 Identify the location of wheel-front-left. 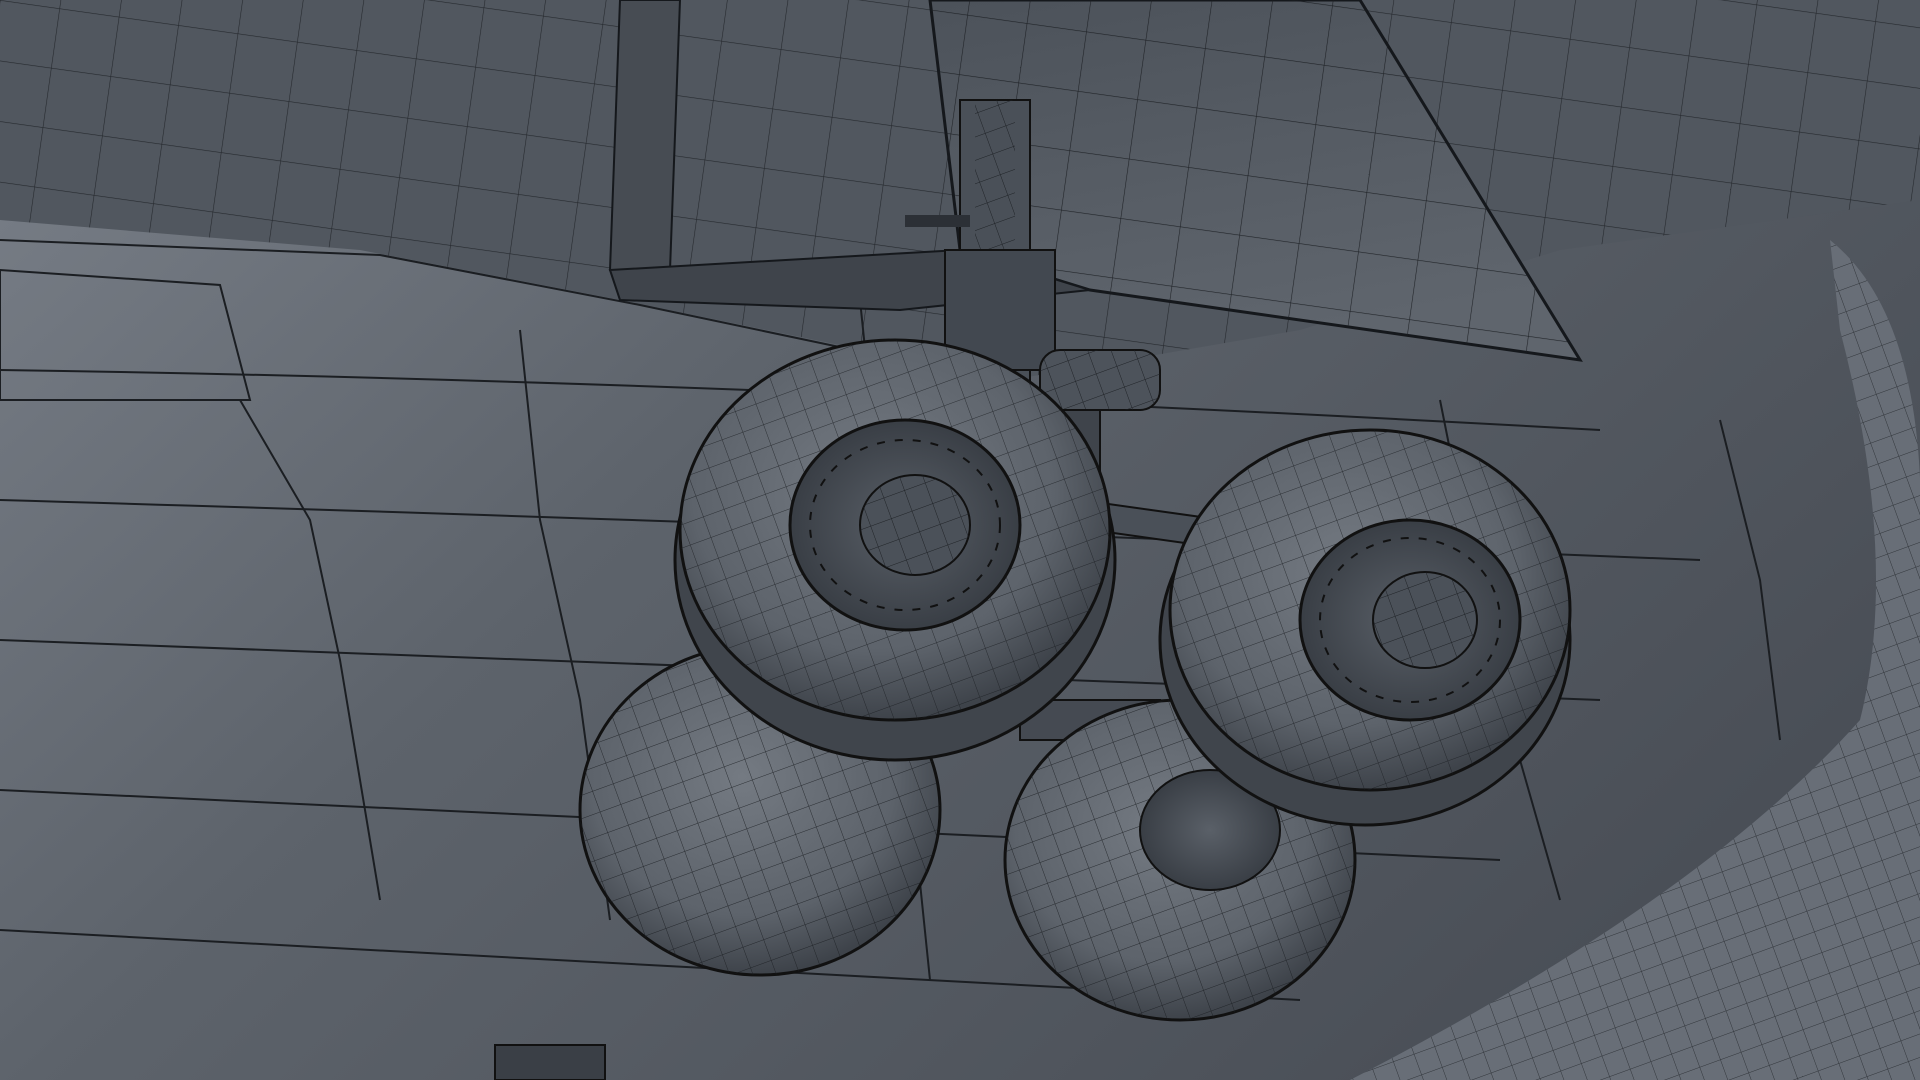
(895, 550).